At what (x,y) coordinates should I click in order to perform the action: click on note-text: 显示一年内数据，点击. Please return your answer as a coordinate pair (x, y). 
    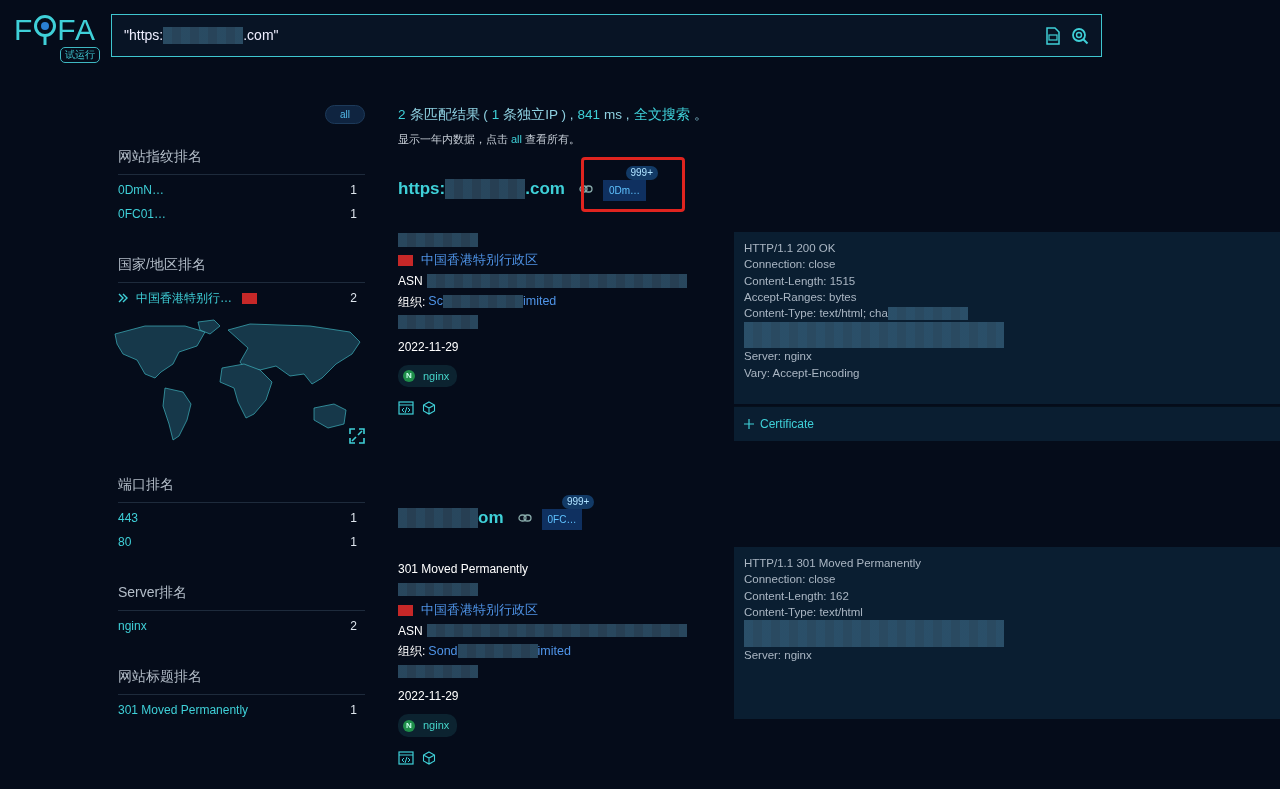
    Looking at the image, I should click on (453, 140).